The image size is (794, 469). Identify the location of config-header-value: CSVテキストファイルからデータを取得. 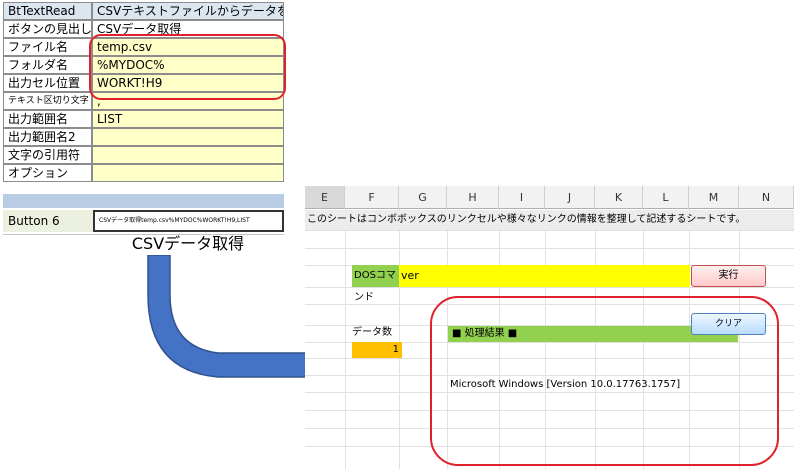
(188, 11).